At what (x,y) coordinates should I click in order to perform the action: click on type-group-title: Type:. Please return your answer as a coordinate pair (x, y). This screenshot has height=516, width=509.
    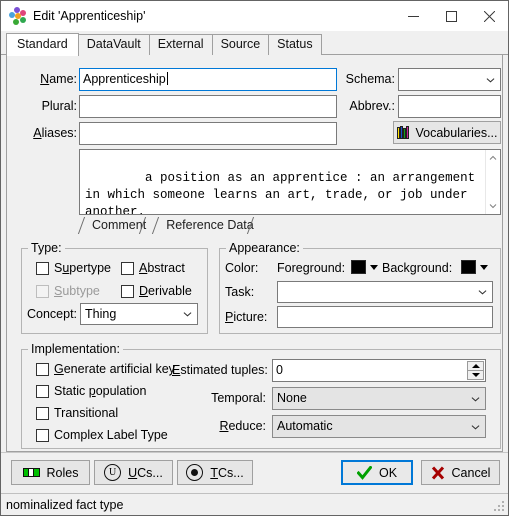
    Looking at the image, I should click on (46, 248).